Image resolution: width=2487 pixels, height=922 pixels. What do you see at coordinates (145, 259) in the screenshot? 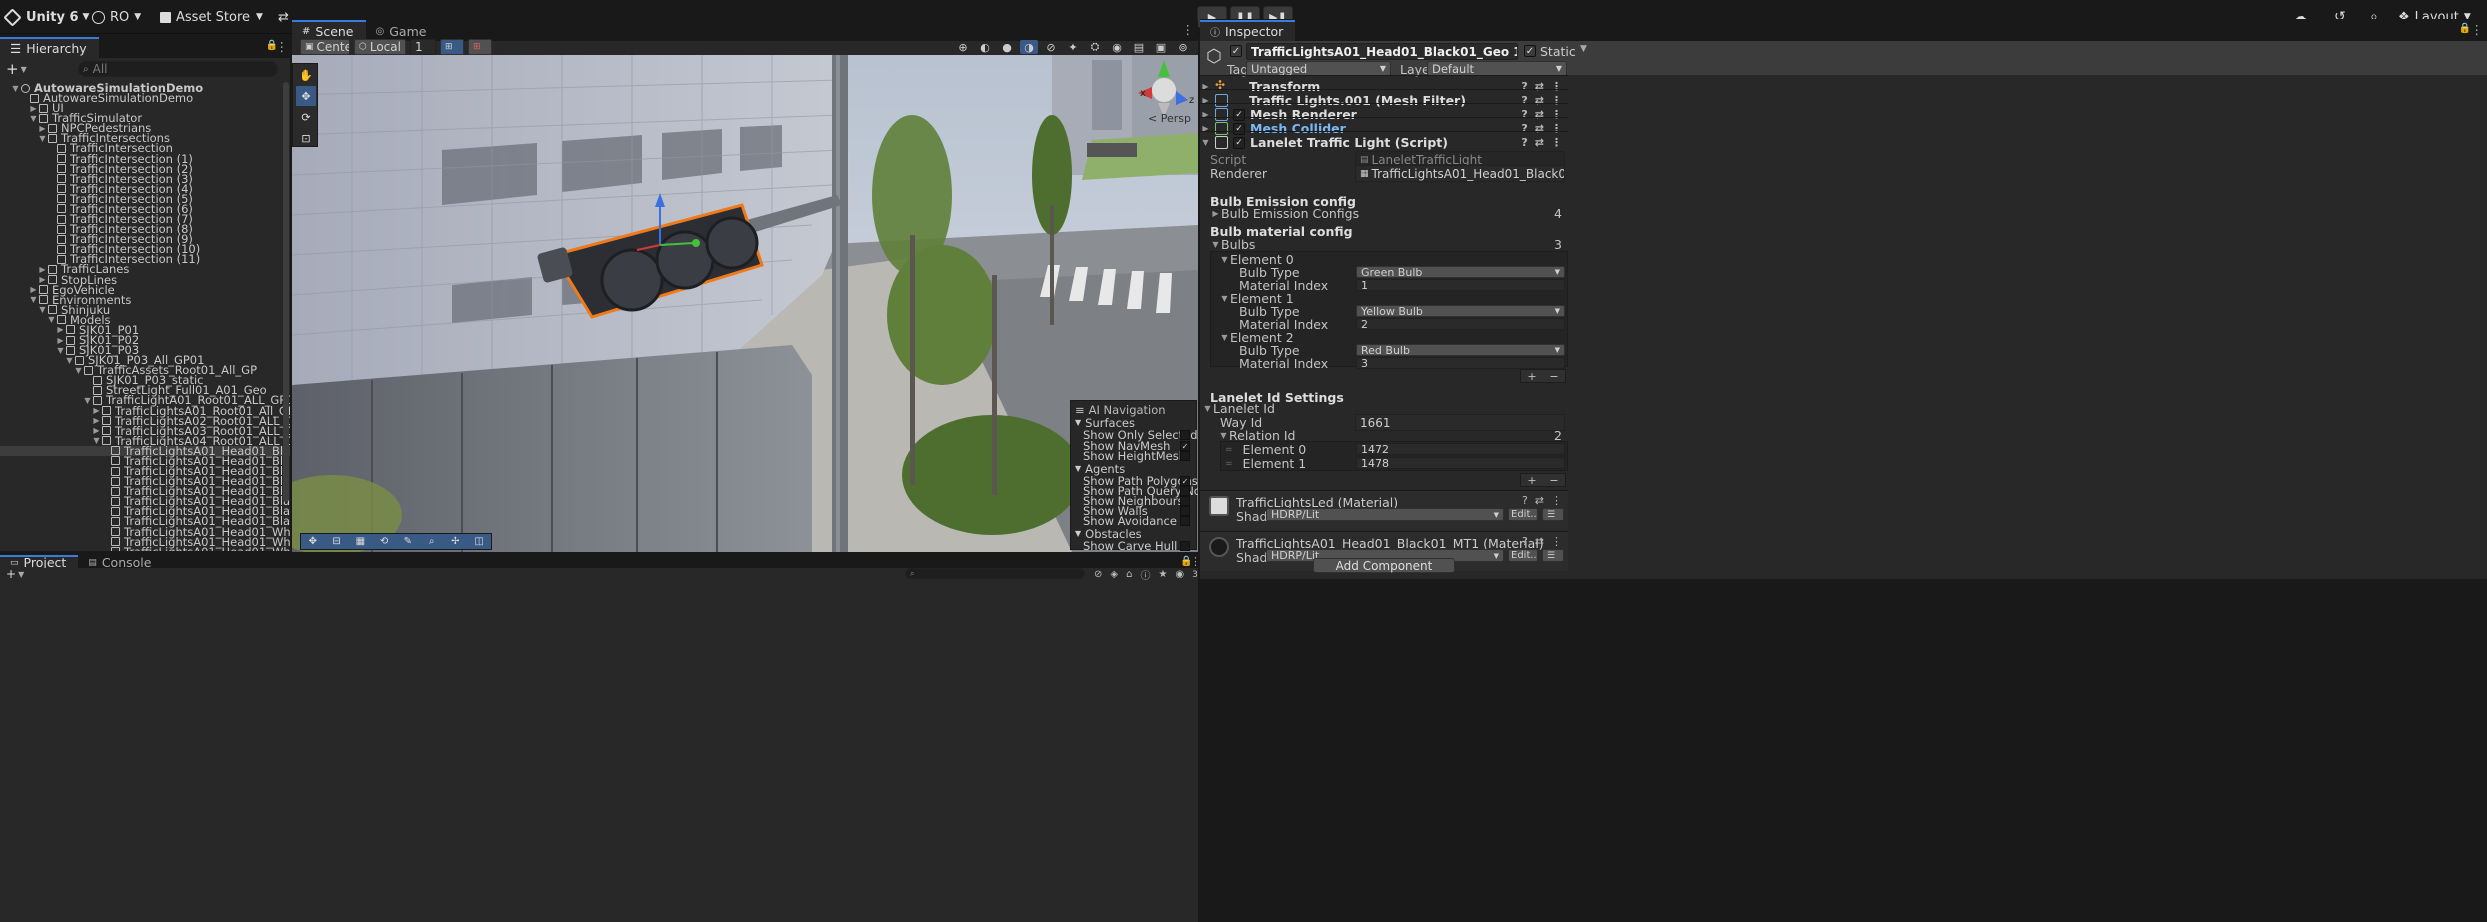
I see `hierarchy-row: TrafficIntersection (11)` at bounding box center [145, 259].